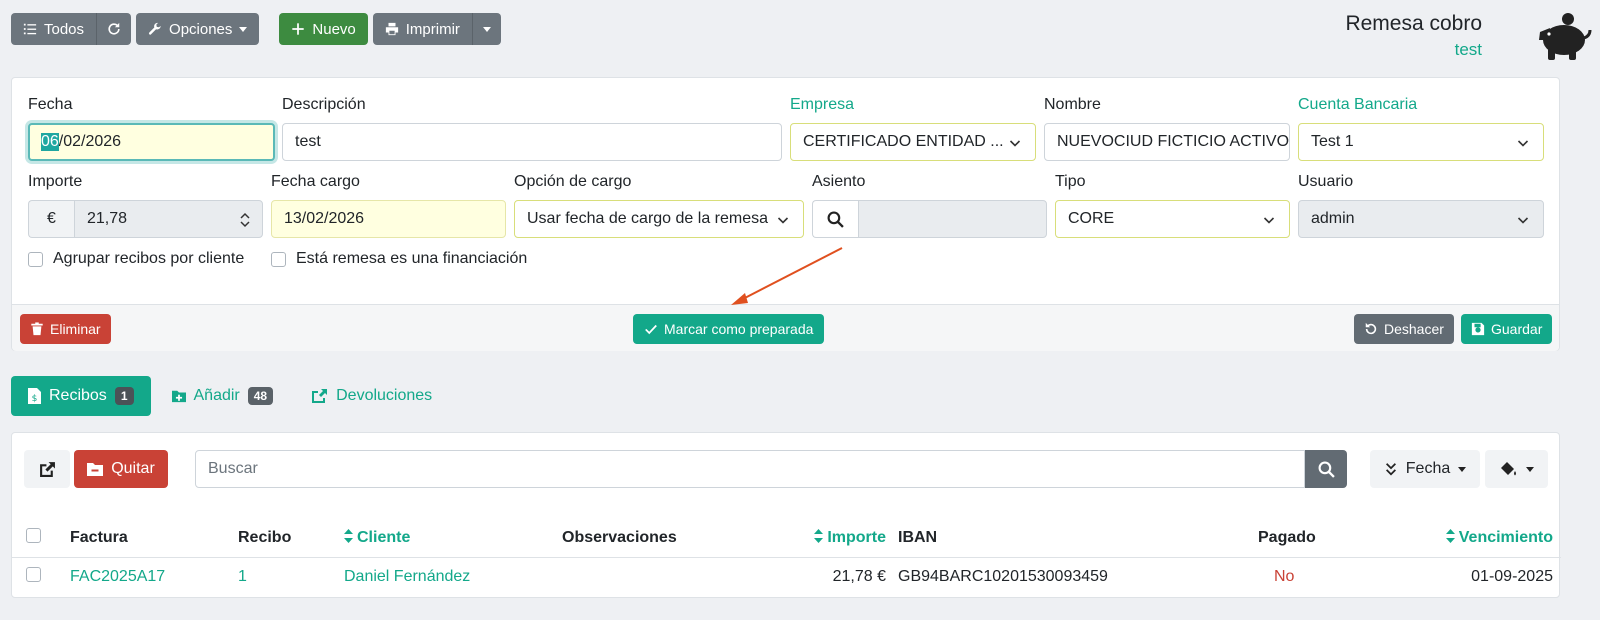 This screenshot has height=620, width=1600. I want to click on select-all-checkbox, so click(33, 535).